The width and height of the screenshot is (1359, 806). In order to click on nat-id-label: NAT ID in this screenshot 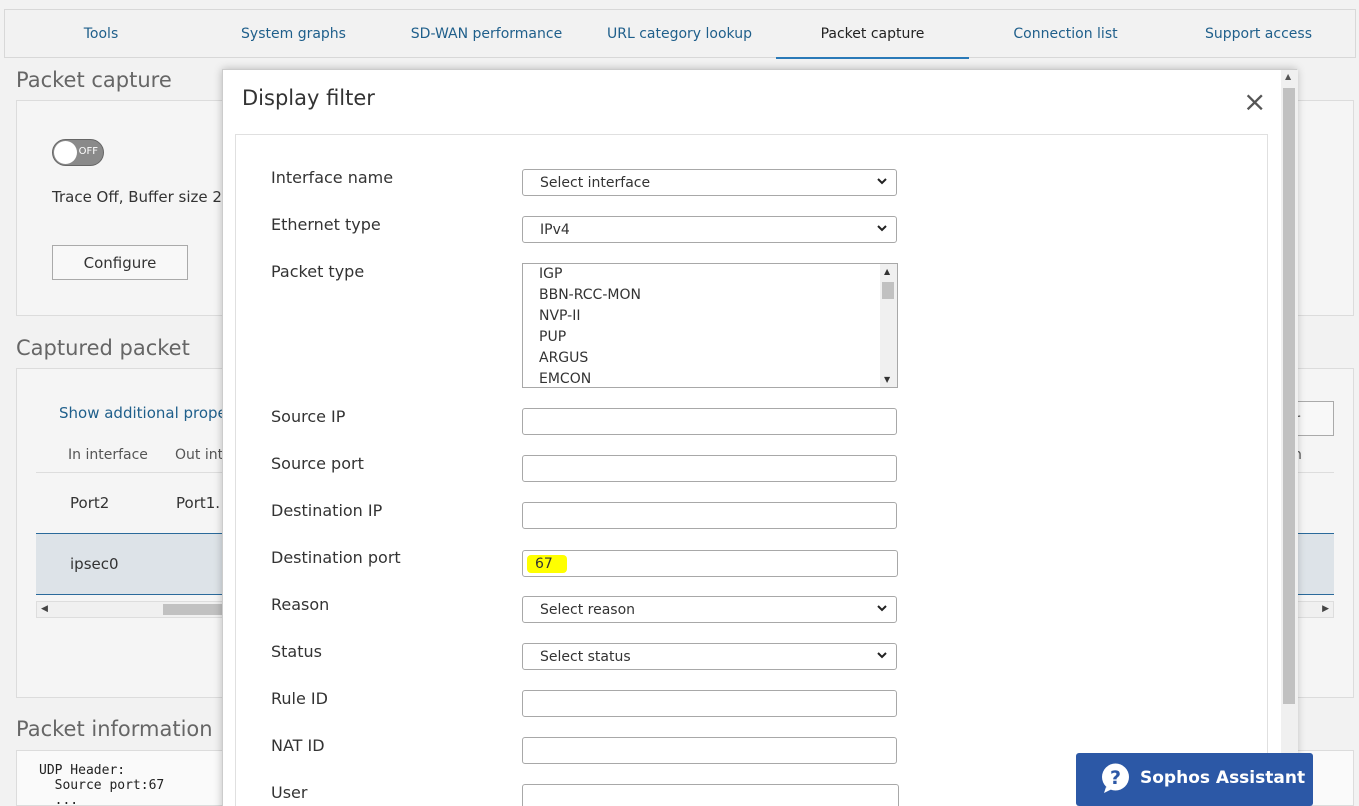, I will do `click(298, 745)`.